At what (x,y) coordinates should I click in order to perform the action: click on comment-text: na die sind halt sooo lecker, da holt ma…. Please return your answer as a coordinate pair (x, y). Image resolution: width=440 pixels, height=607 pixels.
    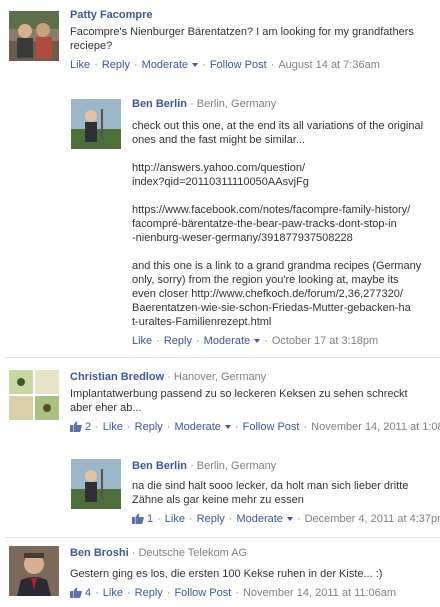
    Looking at the image, I should click on (270, 493).